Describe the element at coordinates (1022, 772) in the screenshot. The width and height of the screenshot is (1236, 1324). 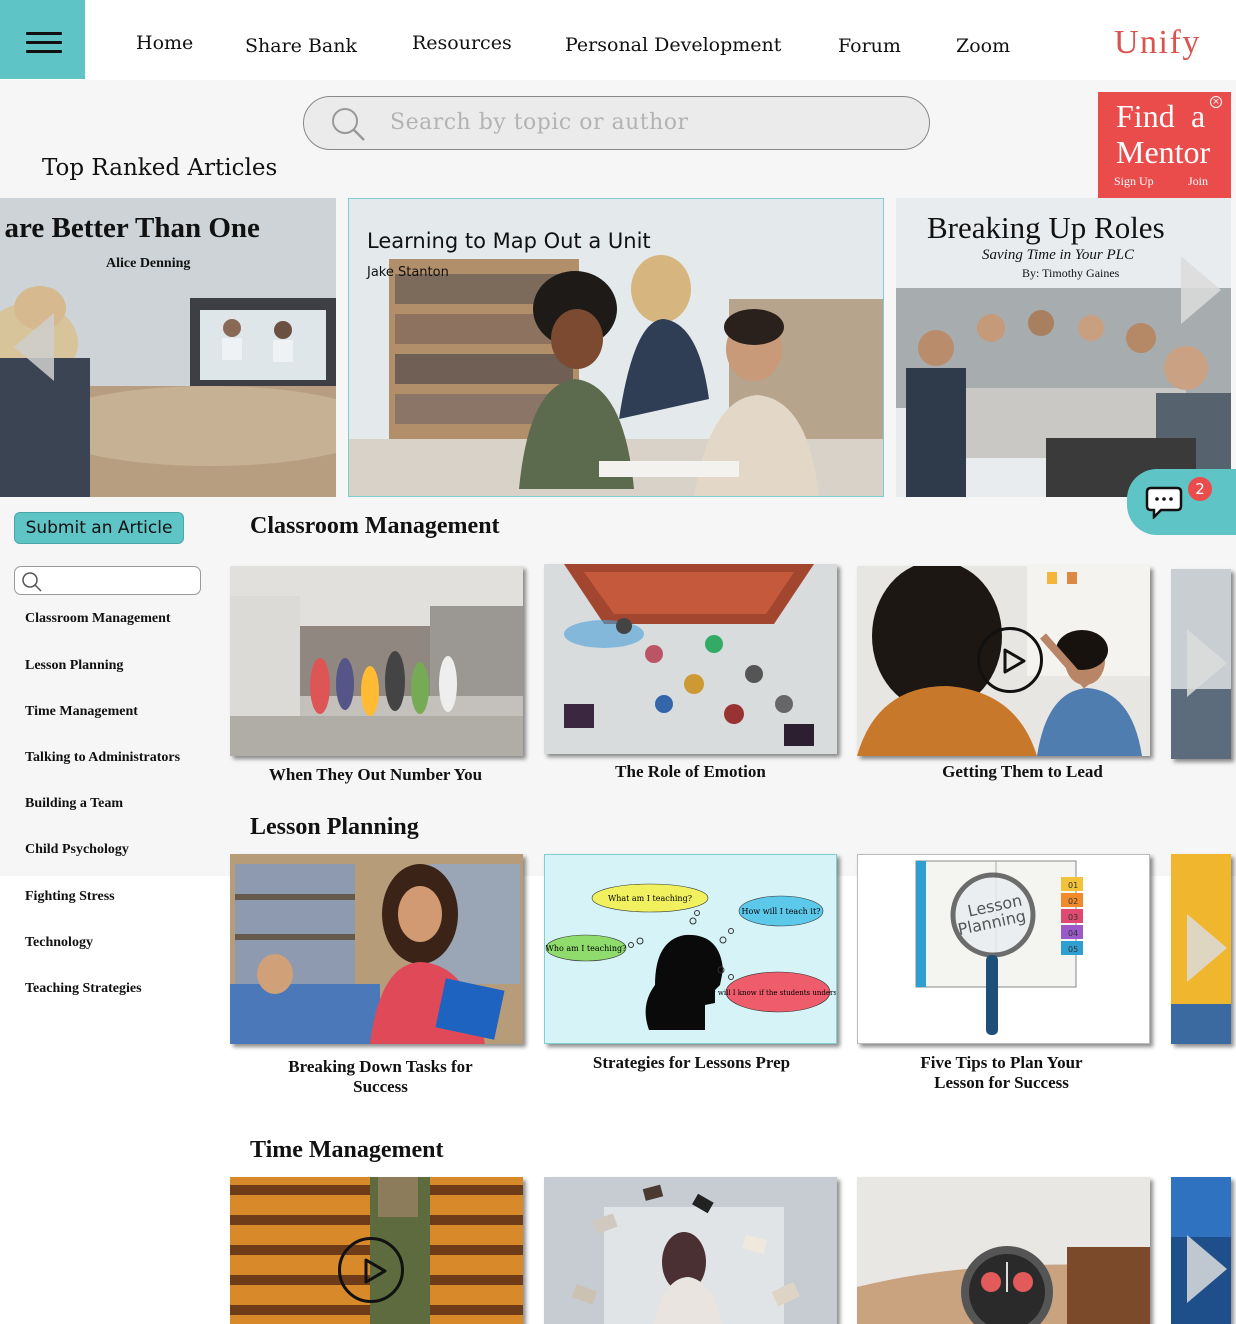
I see `article-caption: Getting Them to Lead` at that location.